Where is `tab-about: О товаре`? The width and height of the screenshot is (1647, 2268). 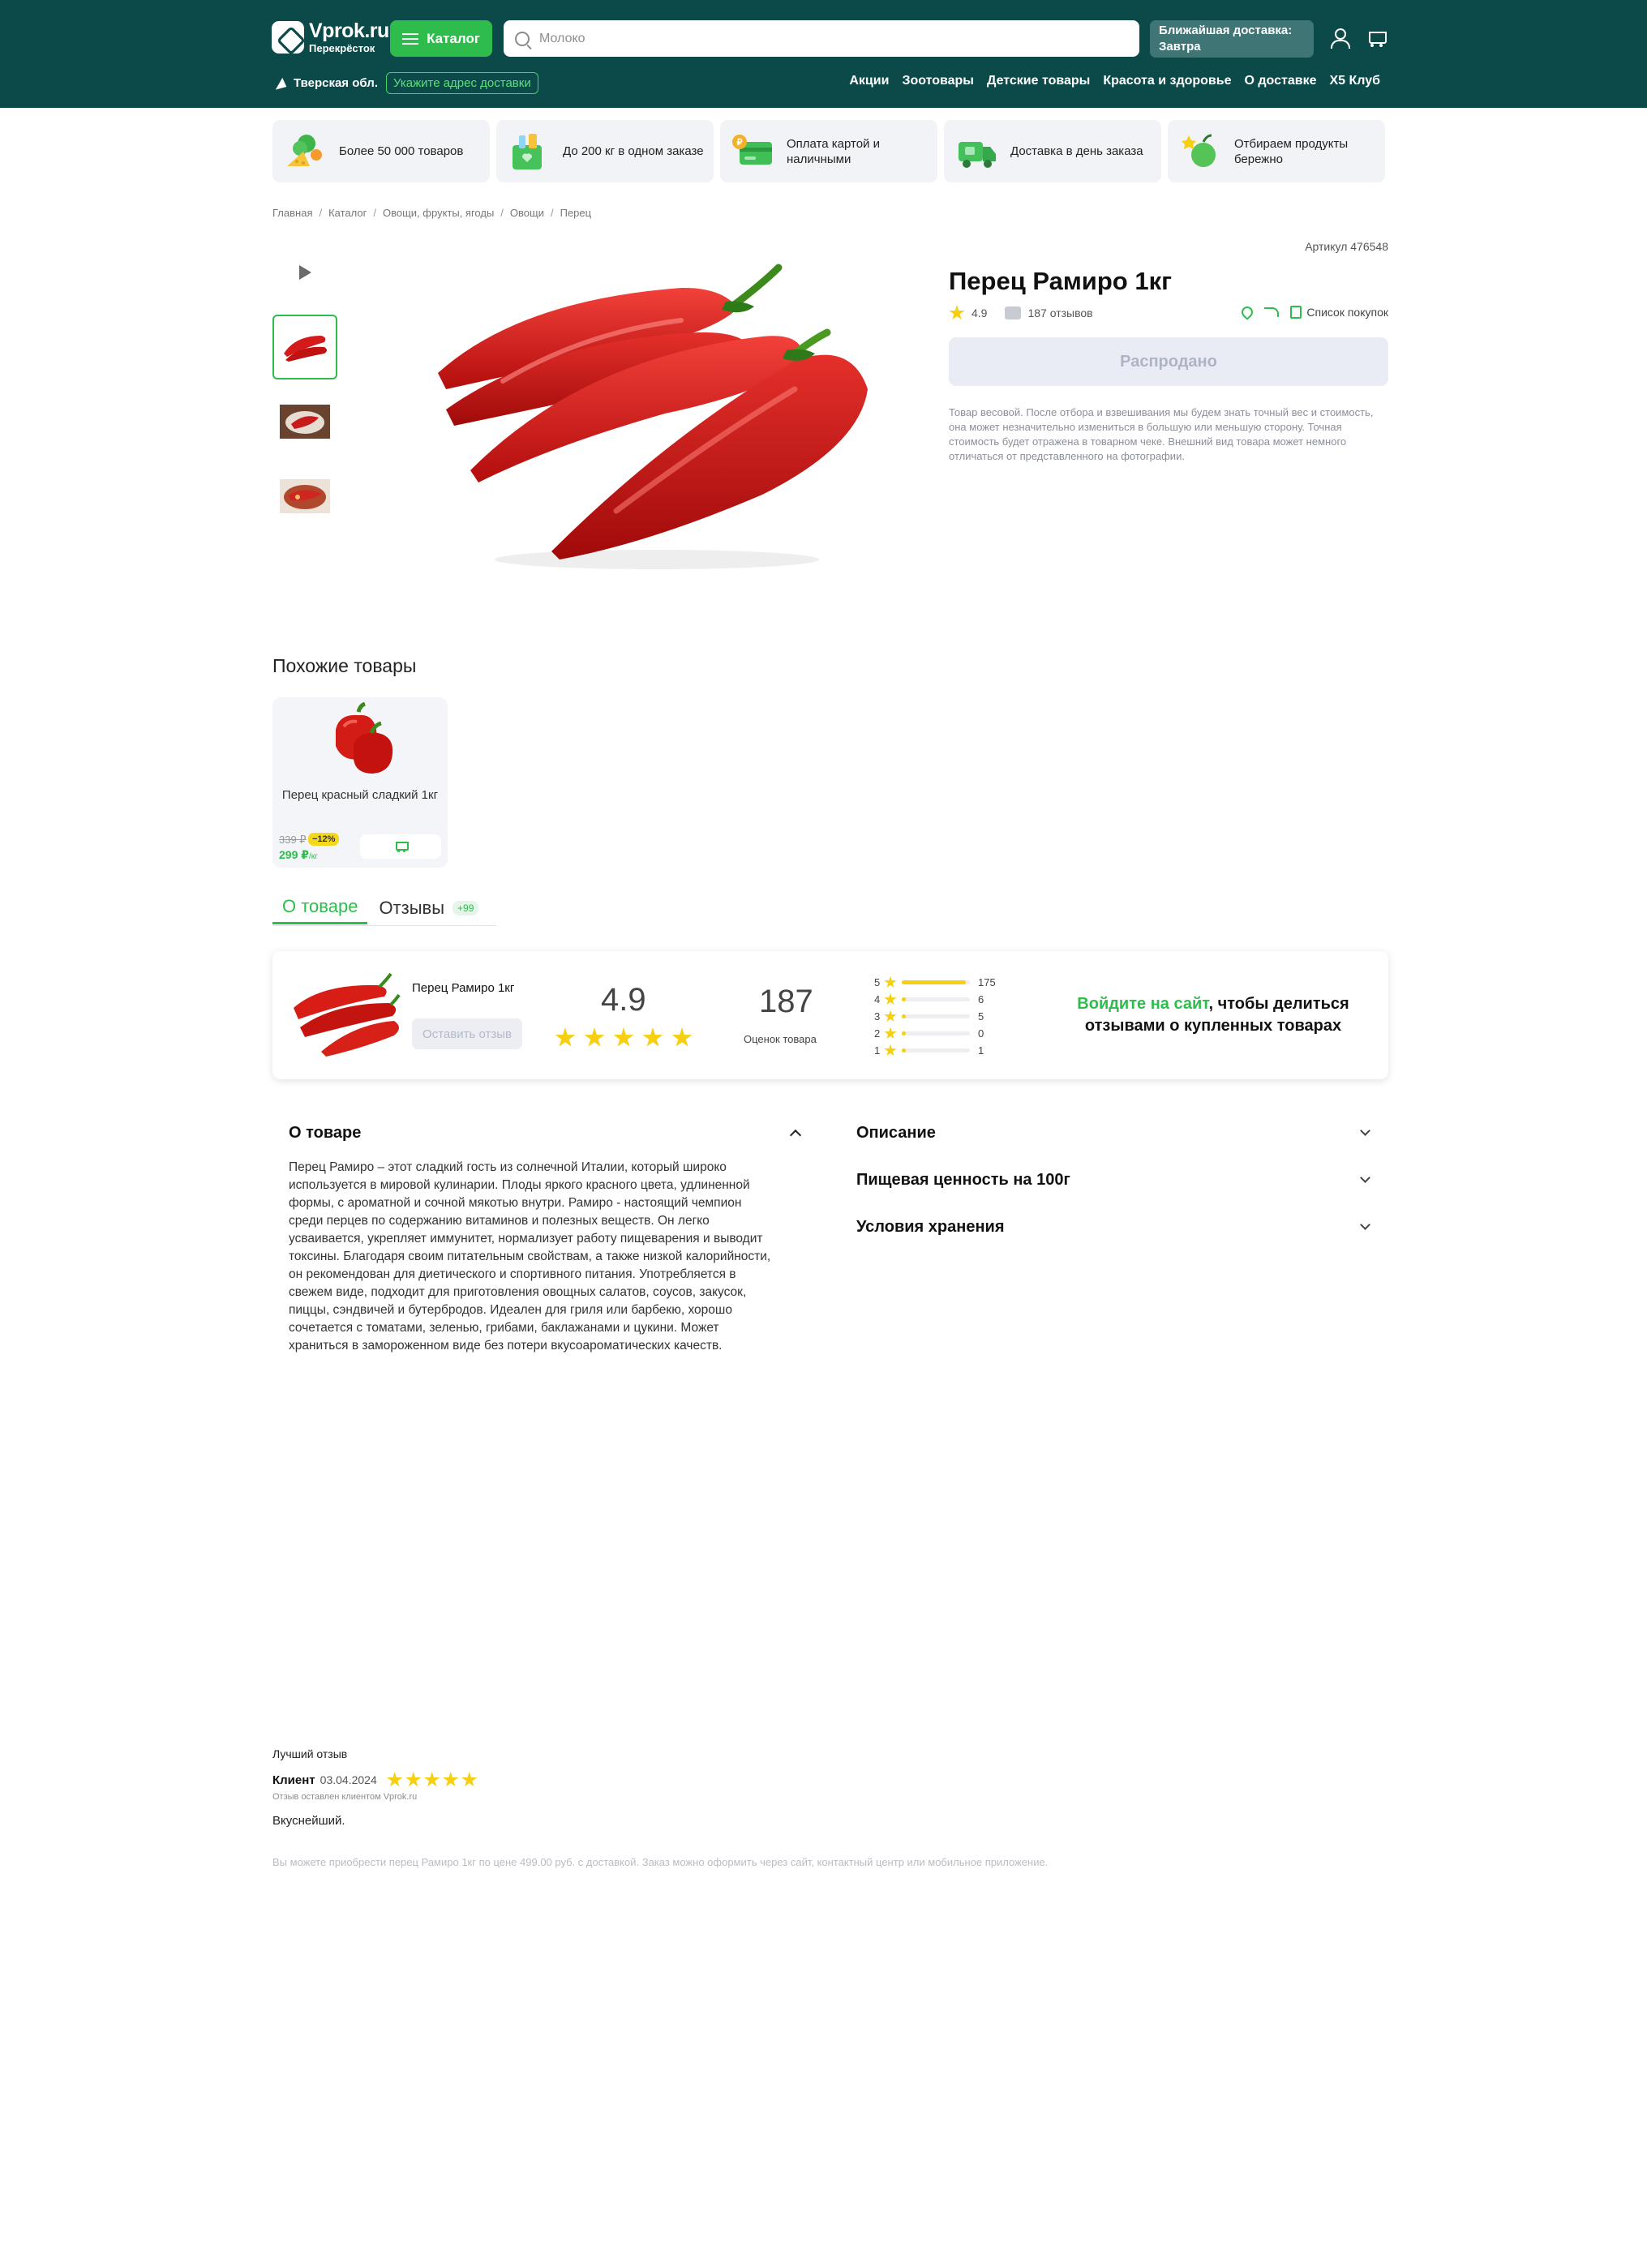
tab-about: О товаре is located at coordinates (320, 910).